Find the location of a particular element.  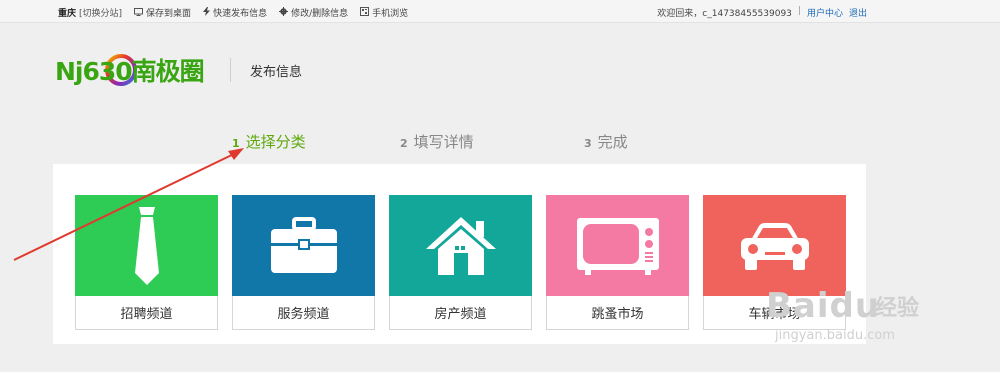

briefcase-icon is located at coordinates (303, 244).